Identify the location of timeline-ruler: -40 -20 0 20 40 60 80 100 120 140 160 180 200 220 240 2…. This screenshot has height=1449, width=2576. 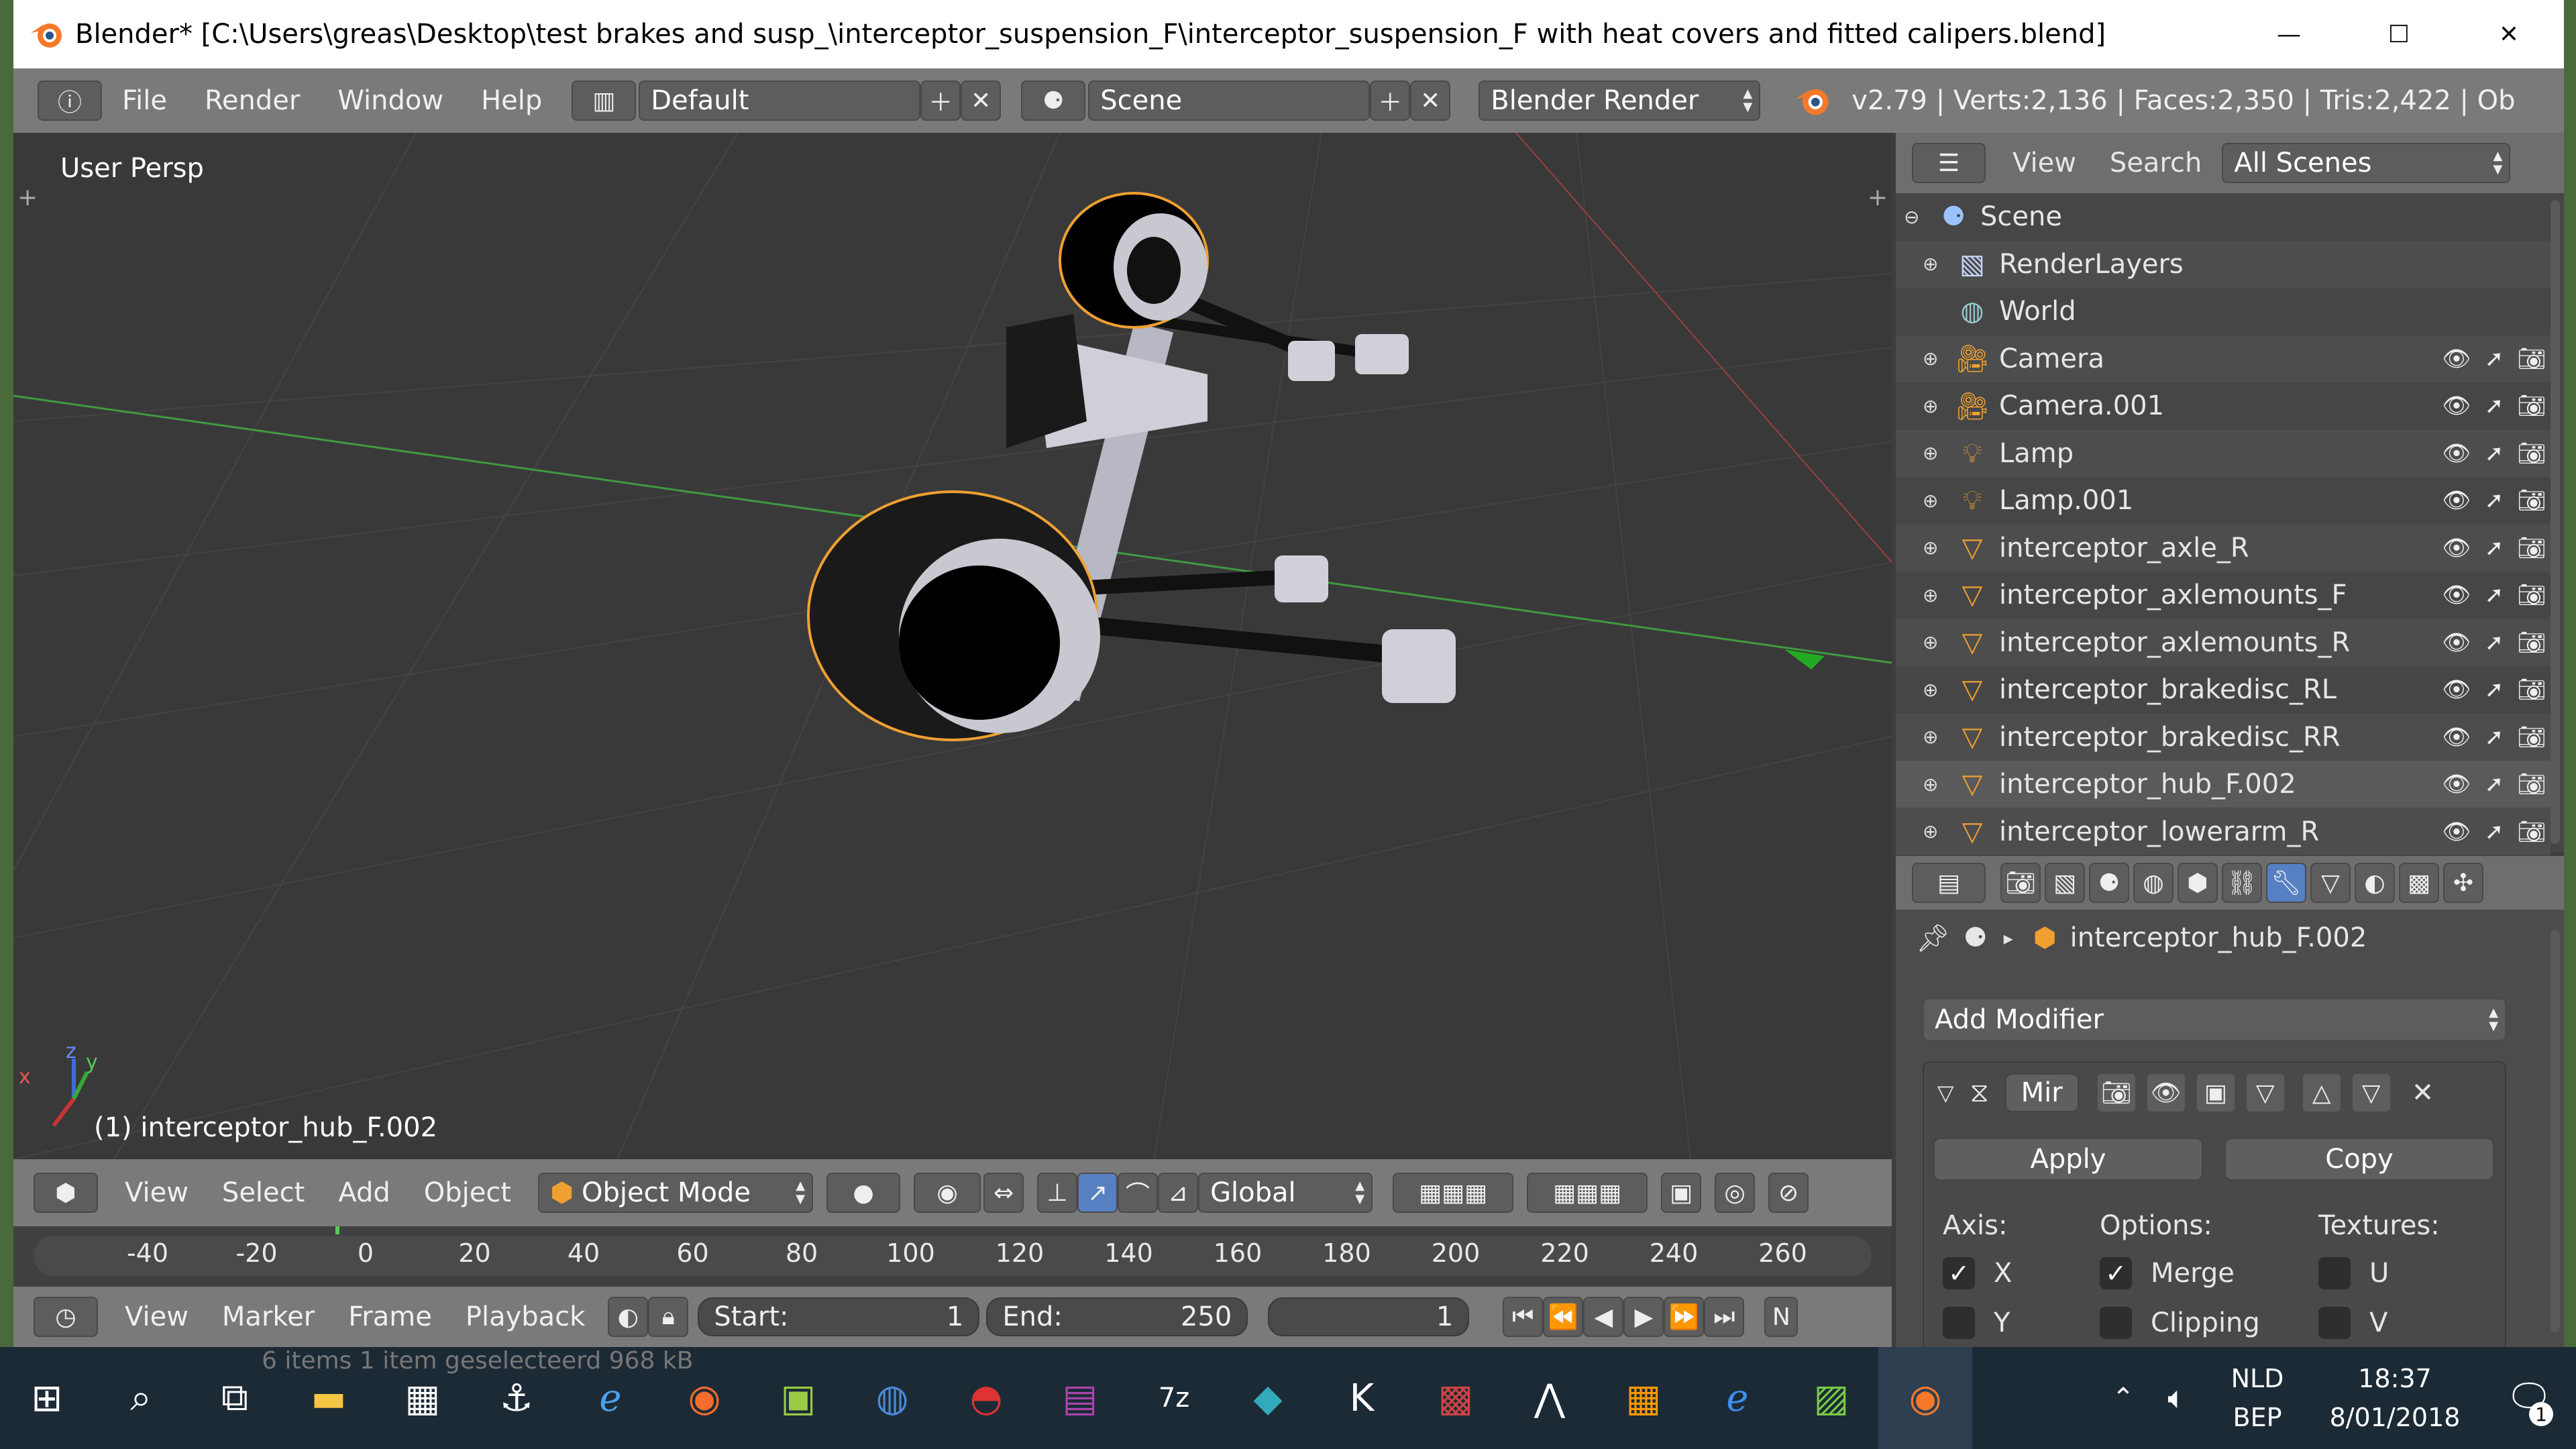
(952, 1256).